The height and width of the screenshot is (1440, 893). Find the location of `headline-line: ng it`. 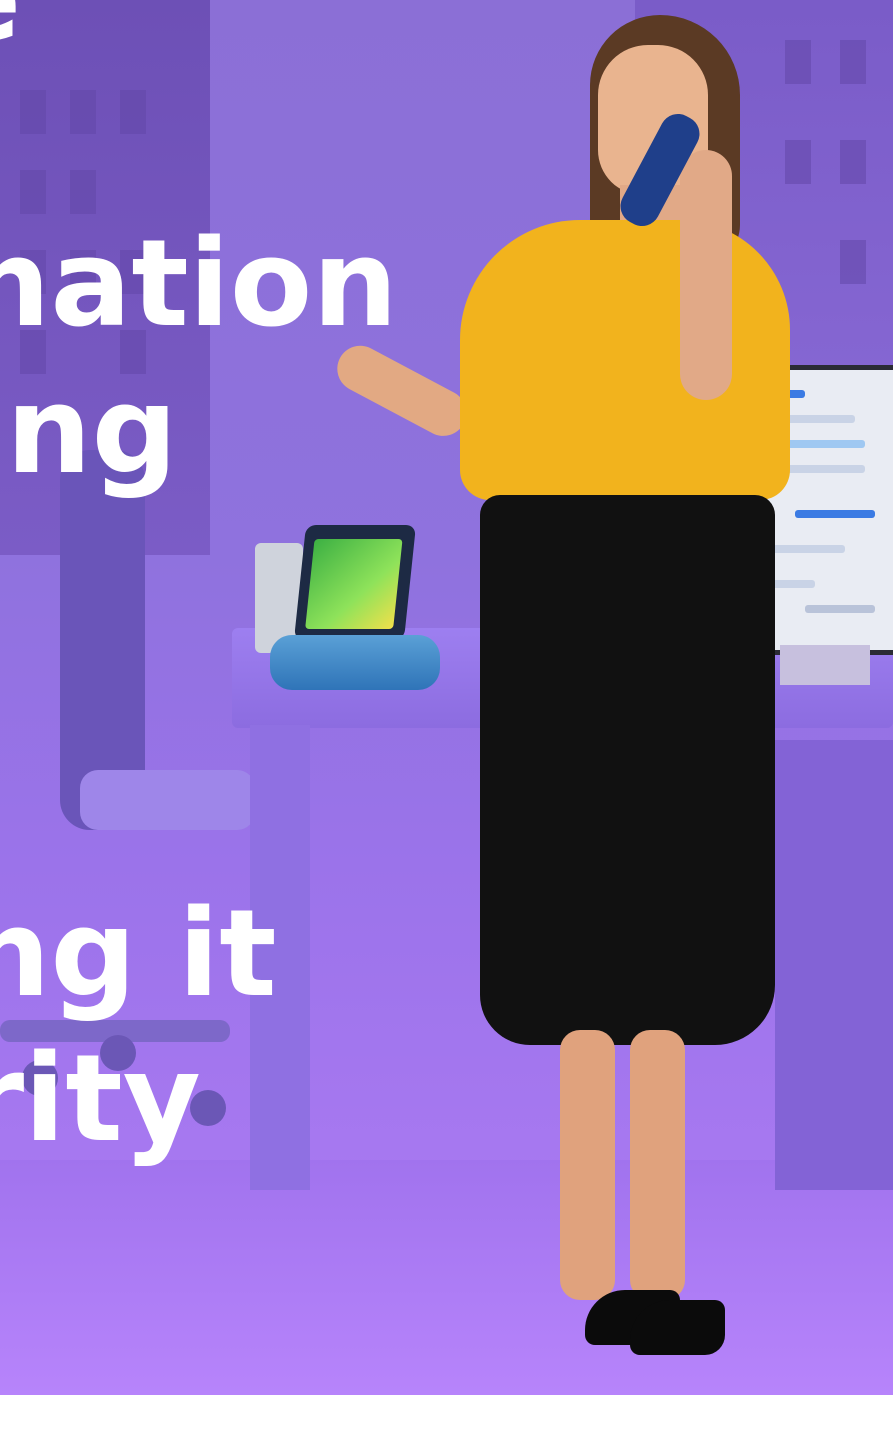

headline-line: ng it is located at coordinates (138, 954).